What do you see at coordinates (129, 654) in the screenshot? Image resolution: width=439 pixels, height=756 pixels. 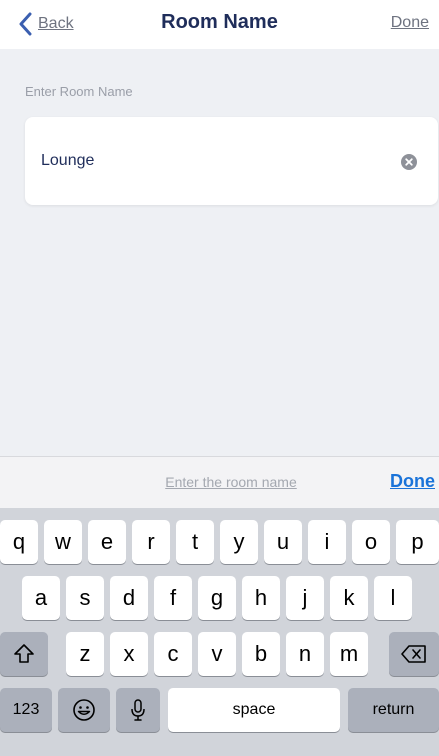 I see `key-x: x` at bounding box center [129, 654].